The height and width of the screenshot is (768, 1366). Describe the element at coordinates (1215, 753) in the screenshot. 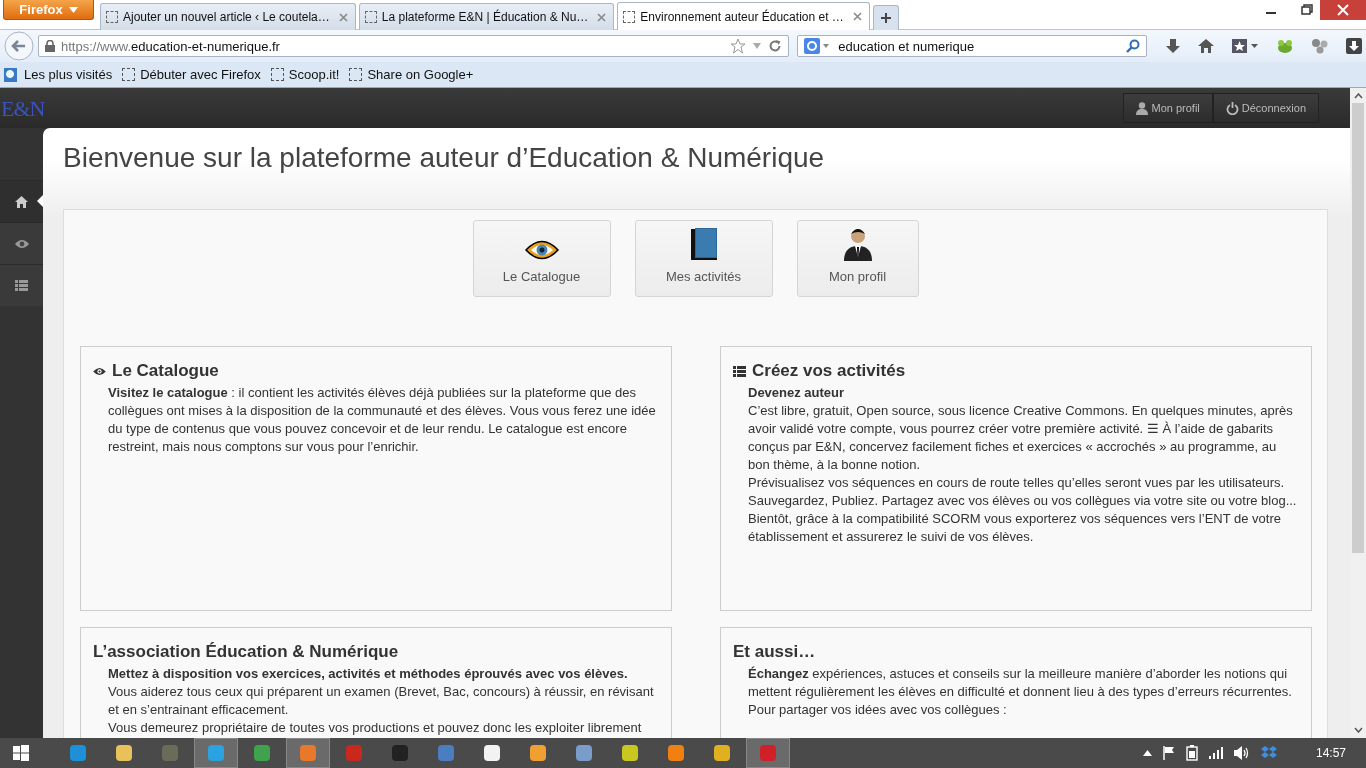

I see `signal-icon` at that location.